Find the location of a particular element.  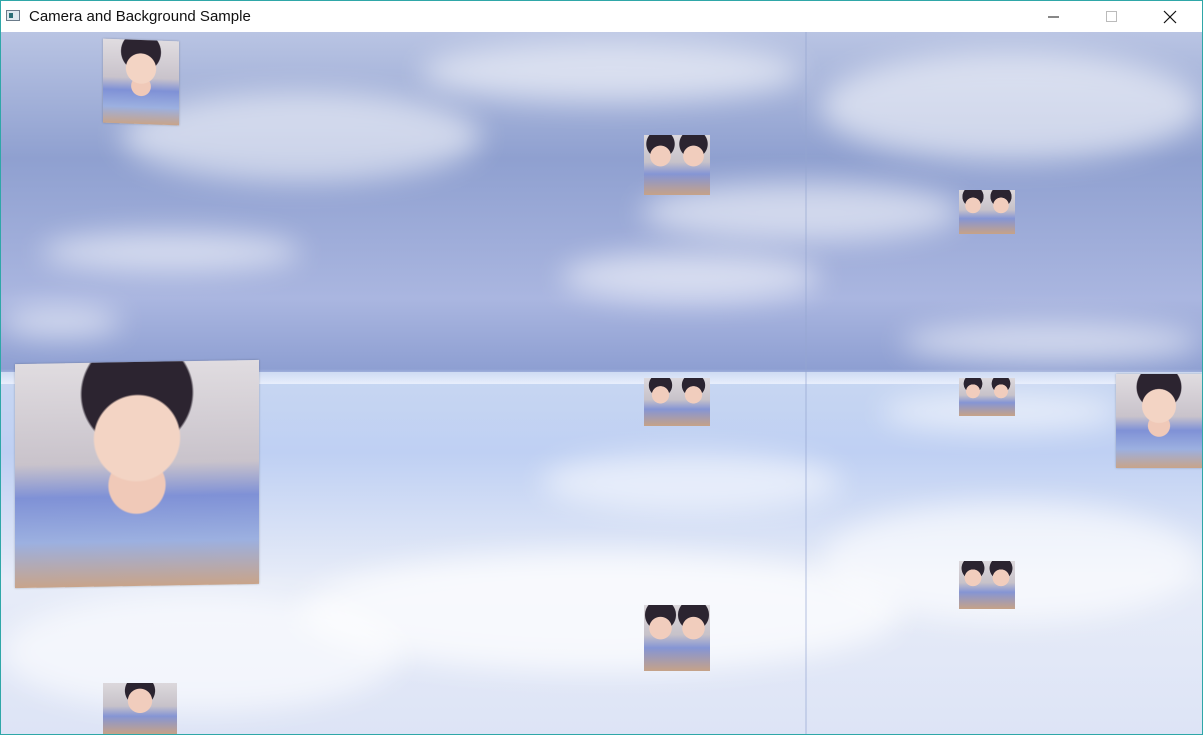

maximize-button is located at coordinates (1112, 16).